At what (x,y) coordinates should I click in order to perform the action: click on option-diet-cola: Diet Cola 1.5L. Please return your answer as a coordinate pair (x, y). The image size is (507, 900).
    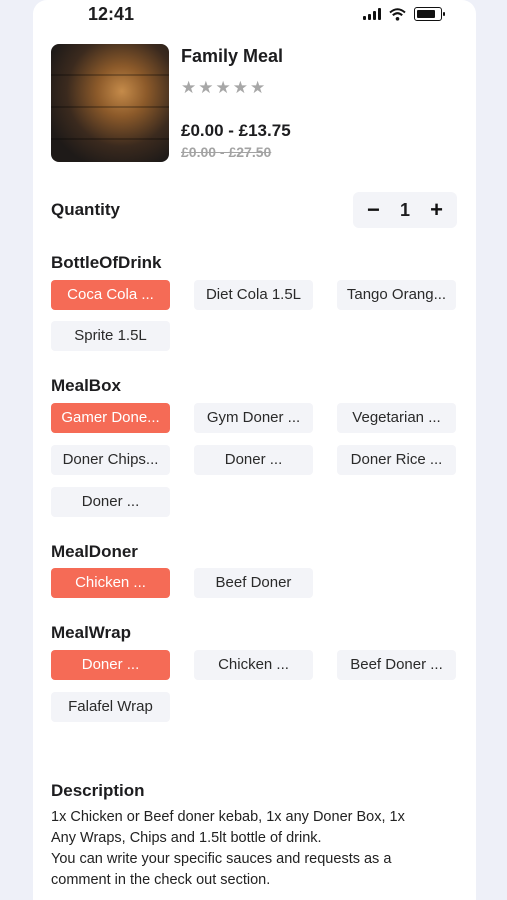
    Looking at the image, I should click on (253, 295).